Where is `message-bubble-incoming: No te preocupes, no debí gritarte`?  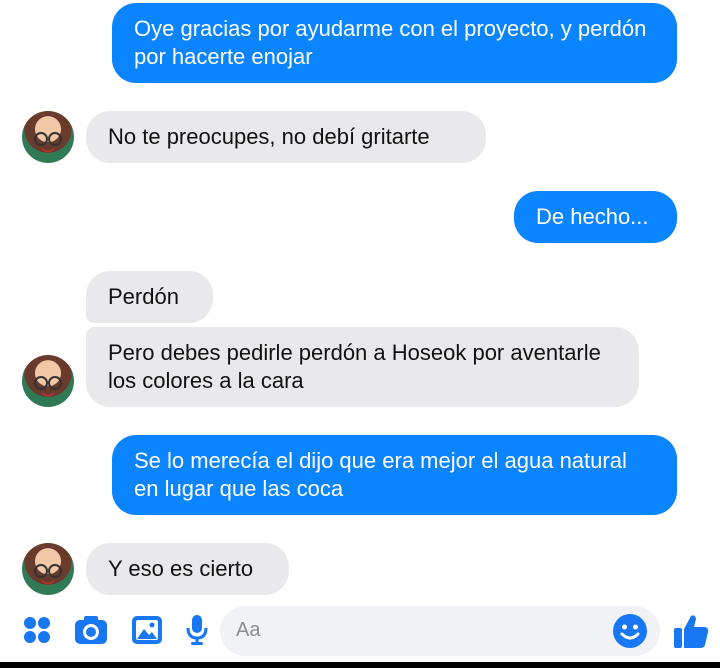 message-bubble-incoming: No te preocupes, no debí gritarte is located at coordinates (286, 137).